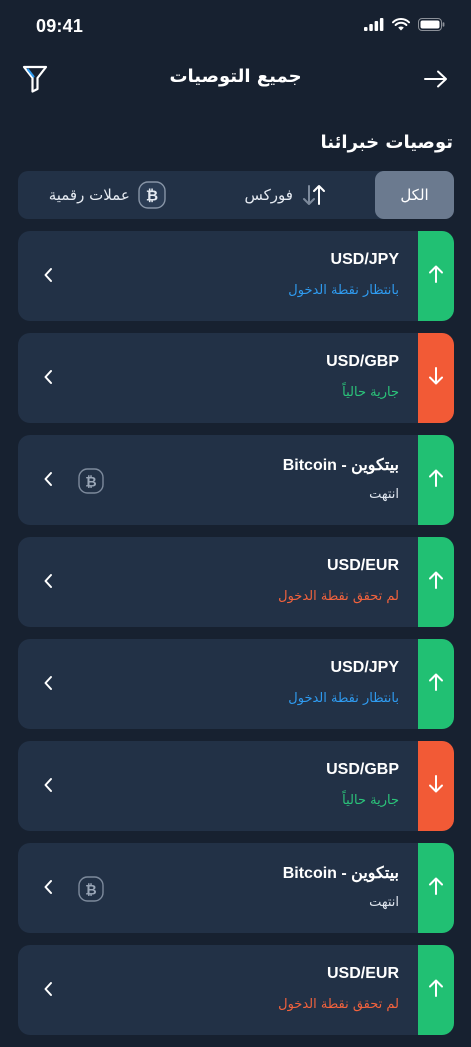 The image size is (471, 1047). Describe the element at coordinates (374, 24) in the screenshot. I see `signal-icon` at that location.